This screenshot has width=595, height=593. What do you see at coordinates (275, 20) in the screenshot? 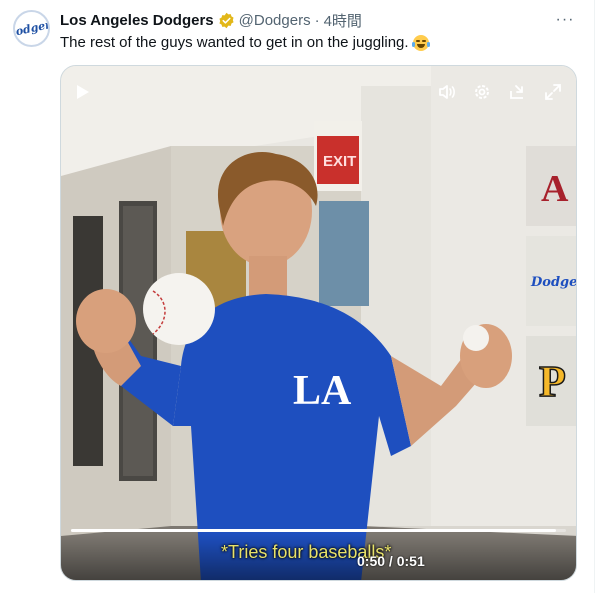
I see `account-handle: @Dodgers` at bounding box center [275, 20].